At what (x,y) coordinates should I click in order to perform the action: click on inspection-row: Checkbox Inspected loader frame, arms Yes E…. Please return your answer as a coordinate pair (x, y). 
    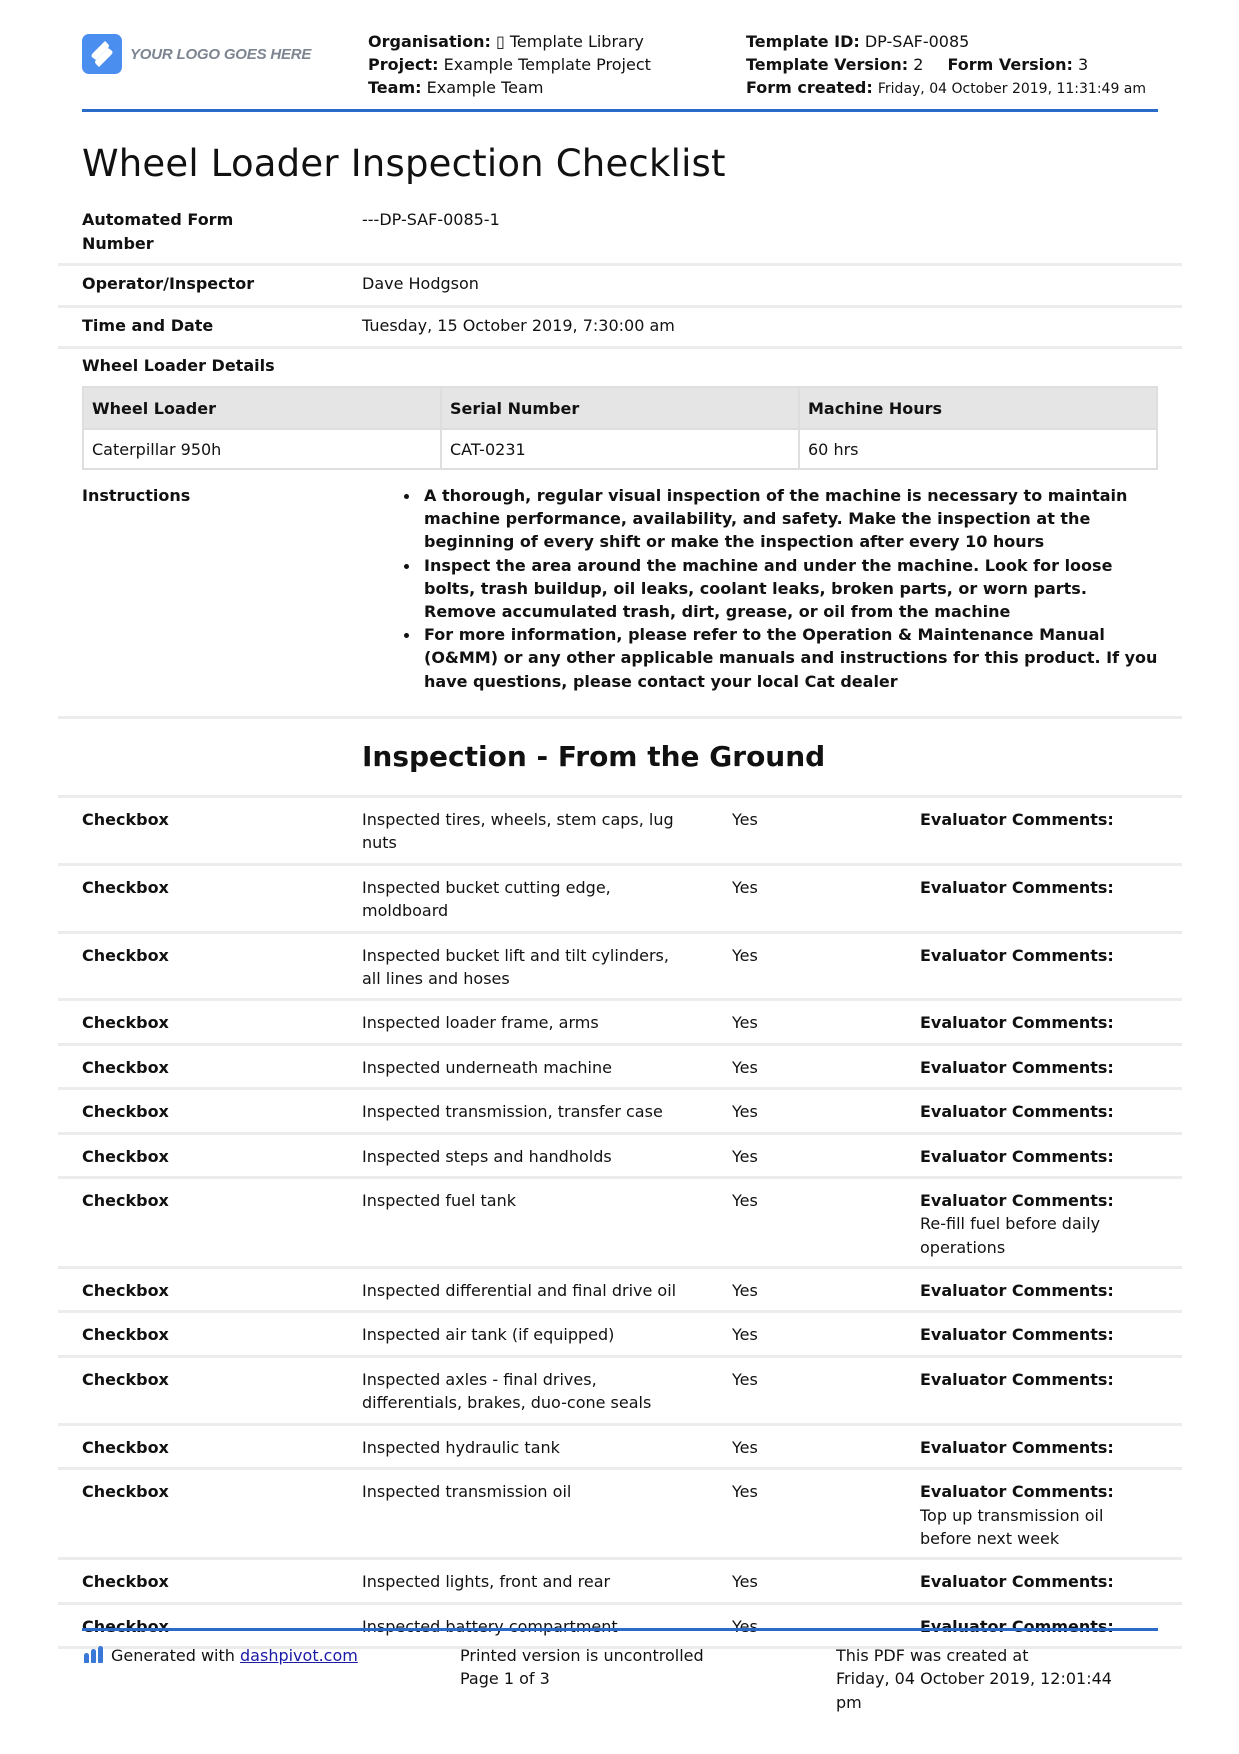
    Looking at the image, I should click on (620, 1023).